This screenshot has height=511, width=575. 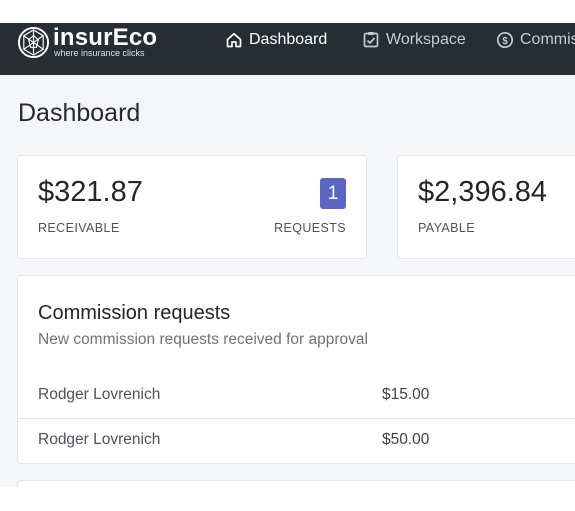 What do you see at coordinates (79, 113) in the screenshot?
I see `page-title: Dashboard` at bounding box center [79, 113].